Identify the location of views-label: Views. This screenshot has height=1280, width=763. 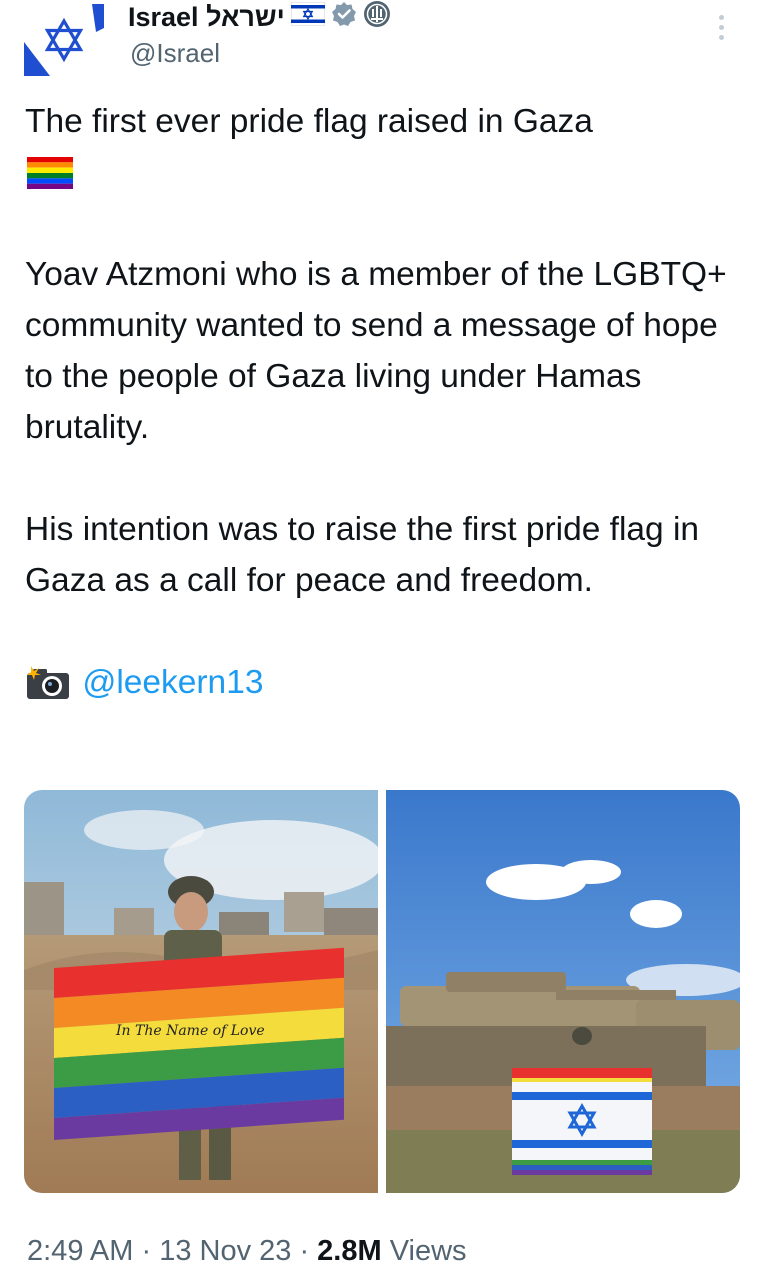
(424, 1251).